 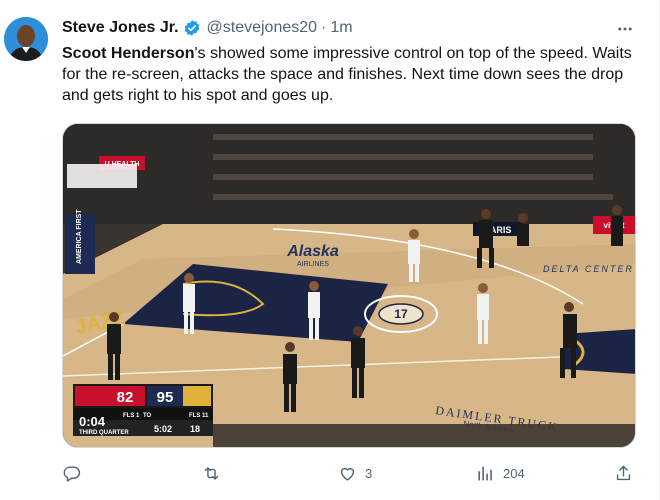 I want to click on reply-icon, so click(x=72, y=473).